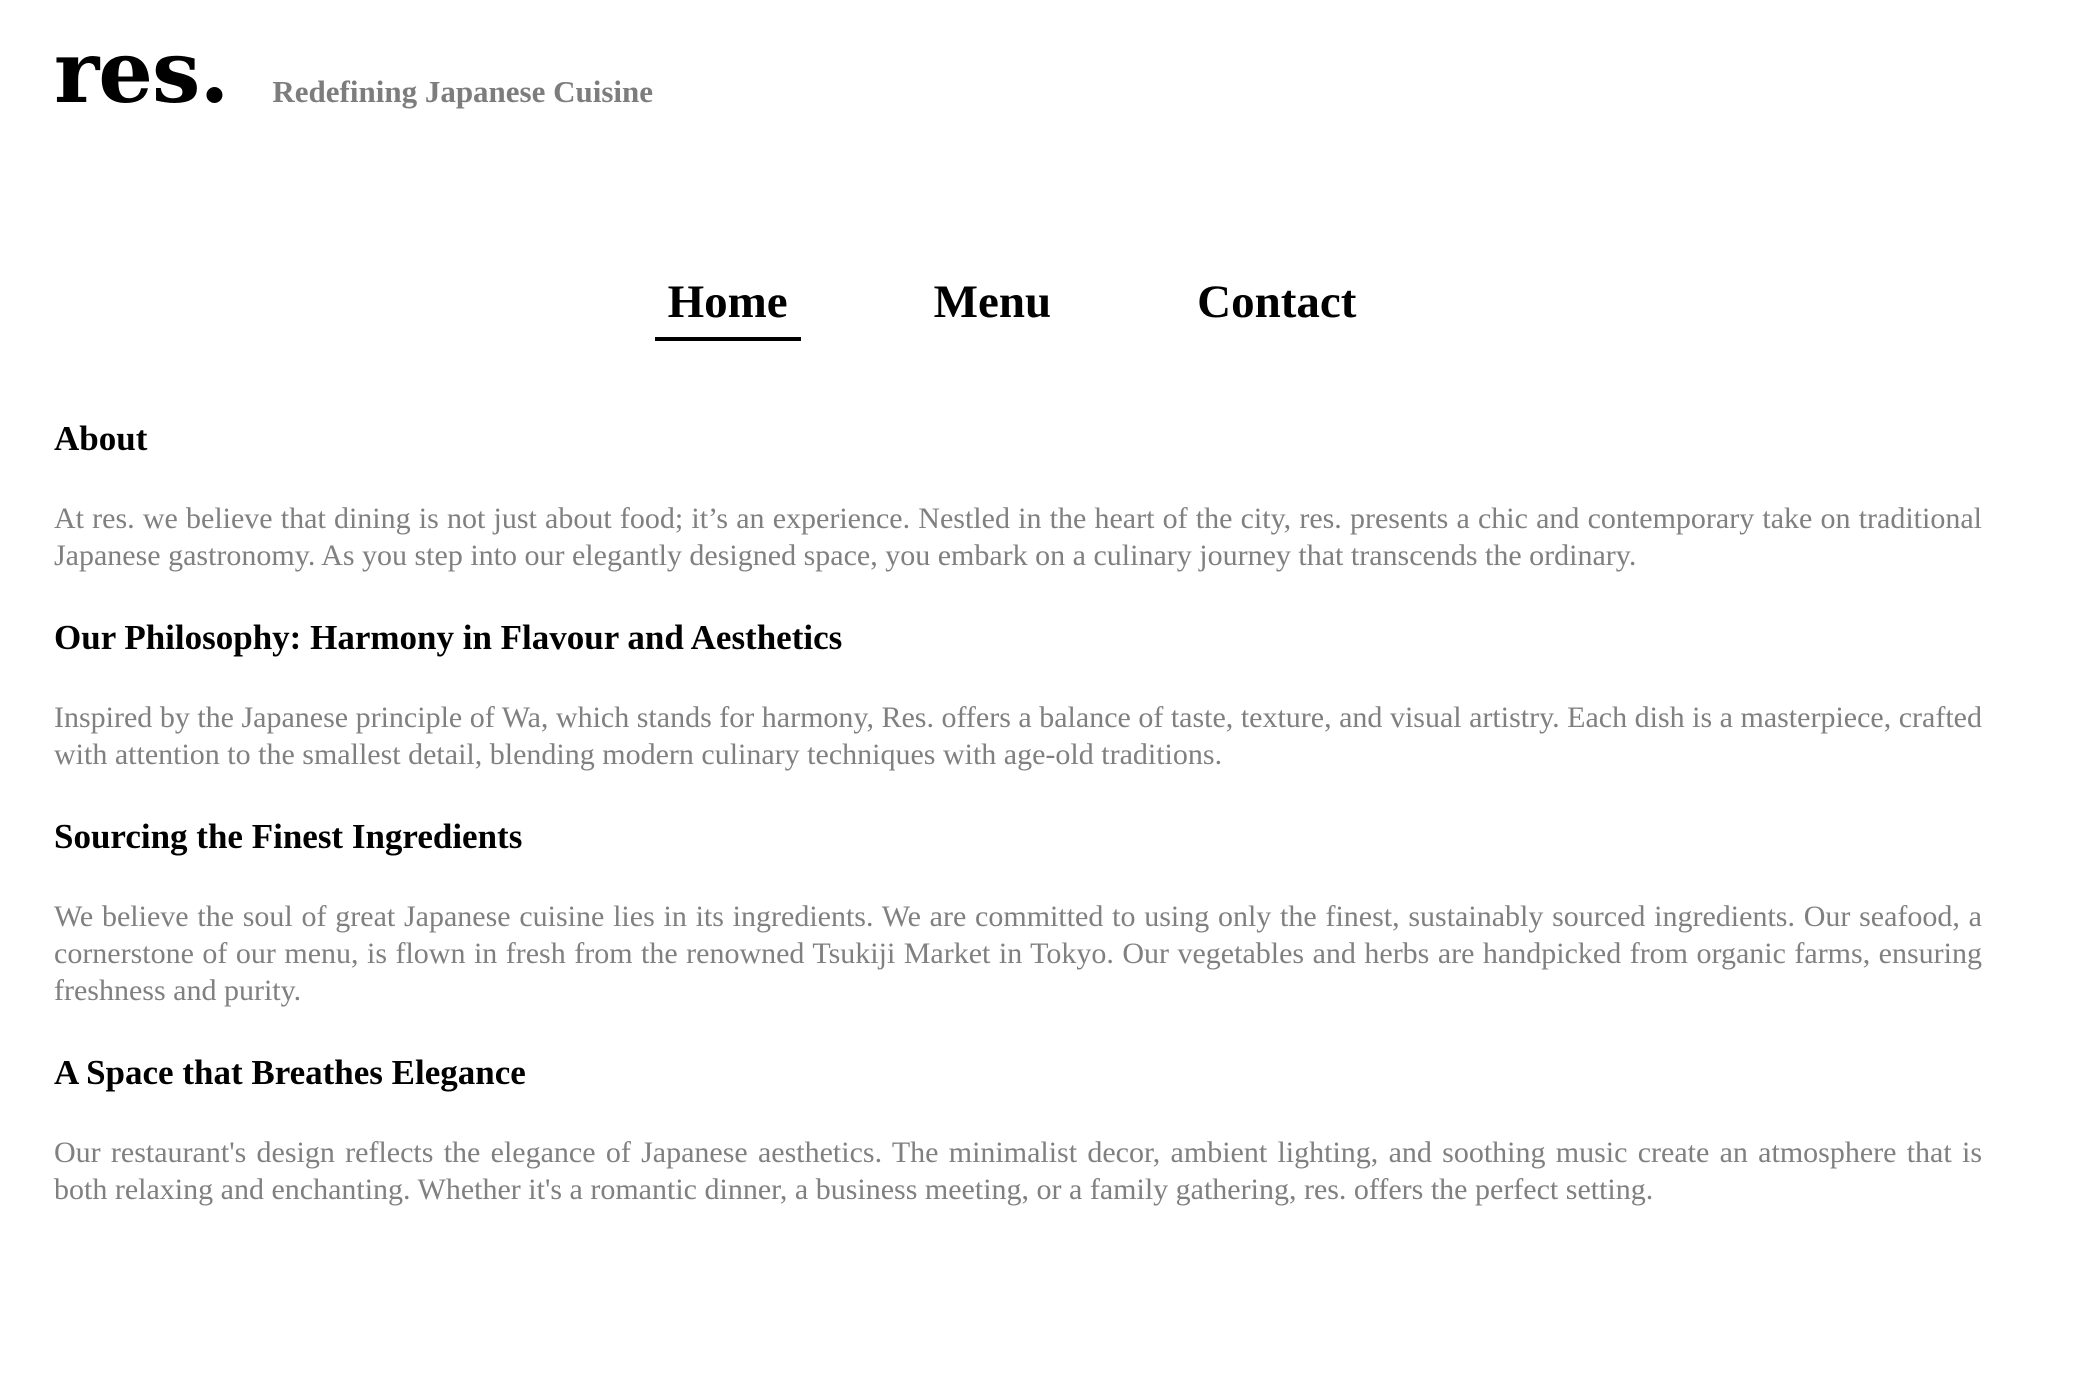 This screenshot has height=1386, width=2094. Describe the element at coordinates (463, 91) in the screenshot. I see `tagline: Redefining Japanese Cuisine` at that location.